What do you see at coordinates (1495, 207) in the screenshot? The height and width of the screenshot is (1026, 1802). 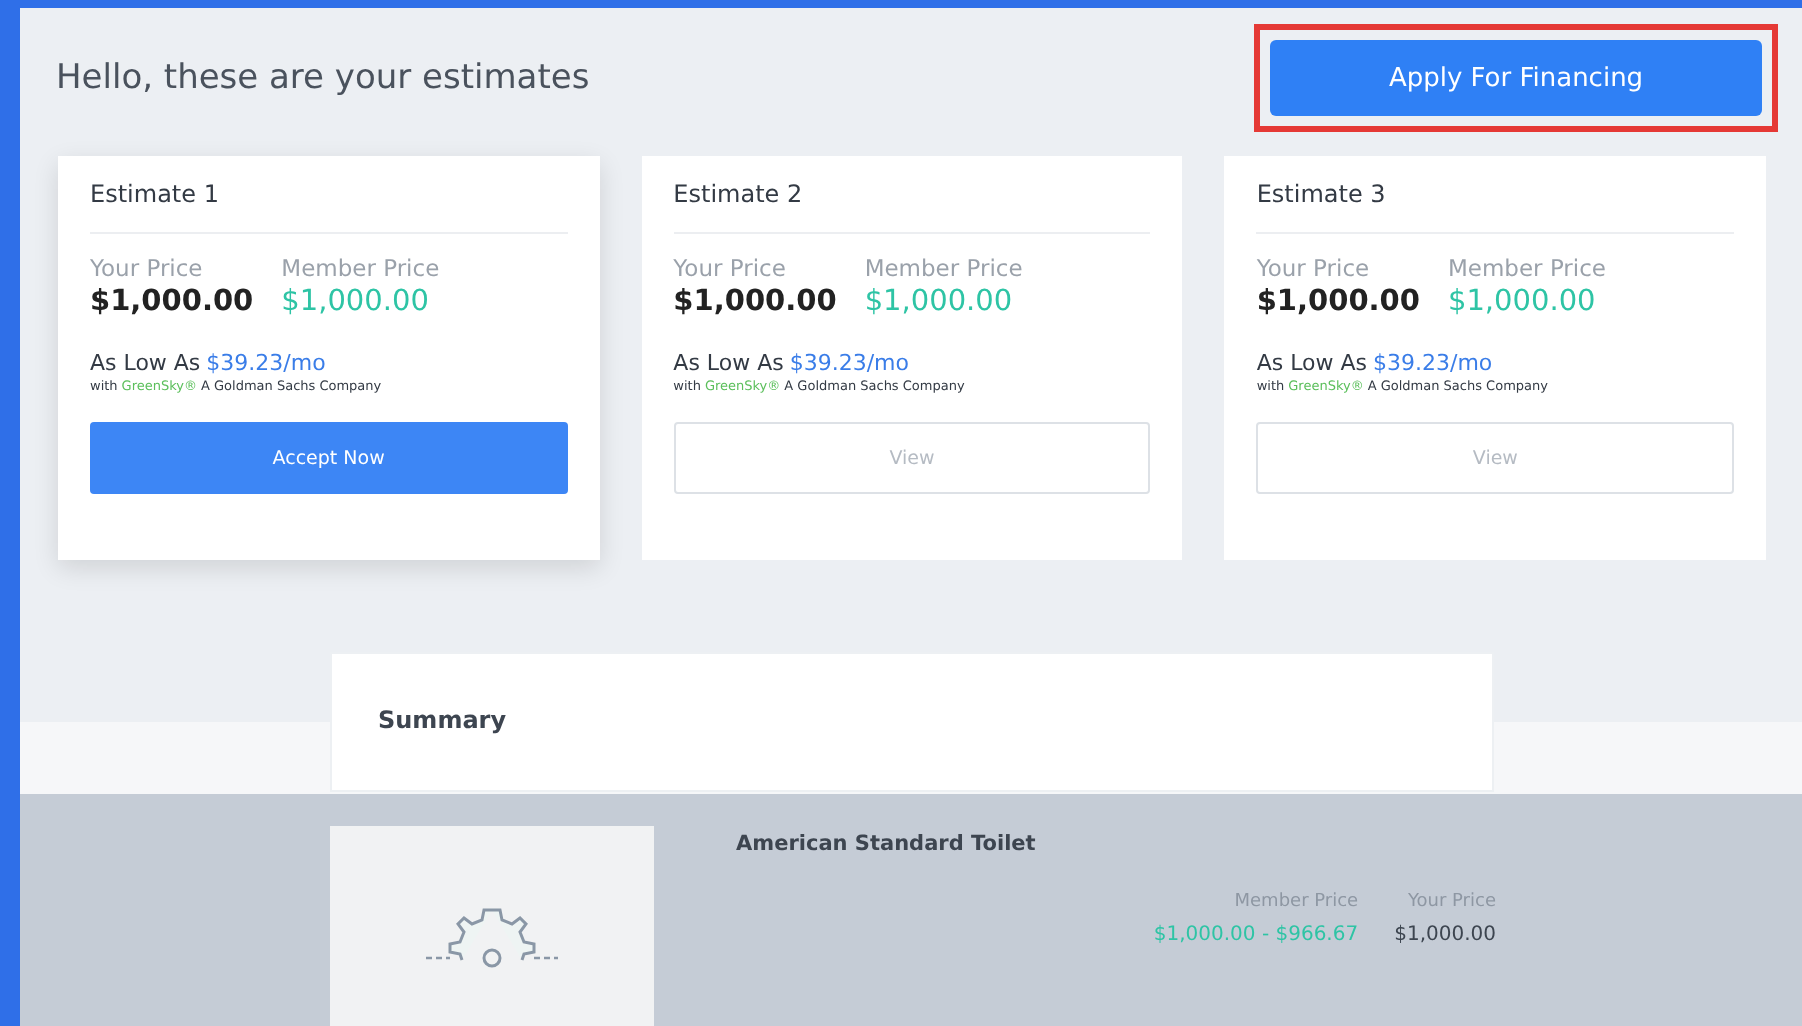 I see `estimate-title: Estimate 3` at bounding box center [1495, 207].